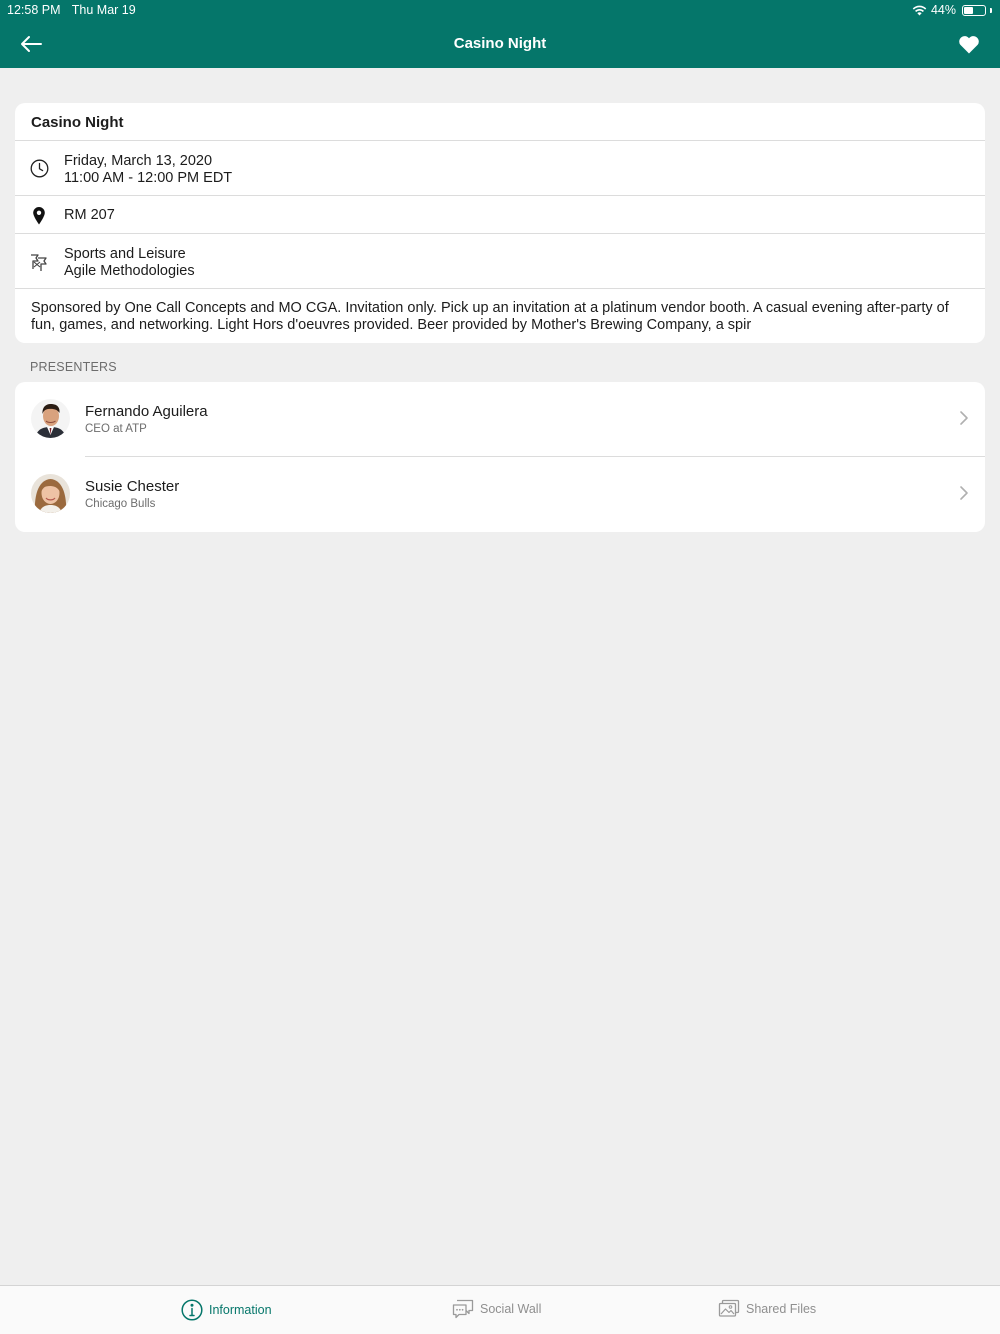 The width and height of the screenshot is (1000, 1334). What do you see at coordinates (511, 1309) in the screenshot?
I see `tab-social-wall-label: Social Wall` at bounding box center [511, 1309].